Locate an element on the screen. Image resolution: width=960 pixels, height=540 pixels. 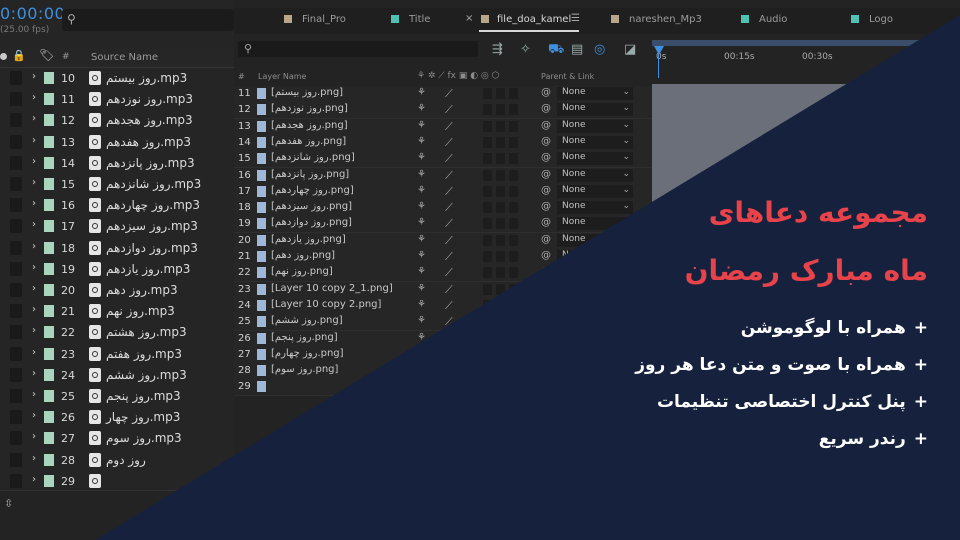
feature-text: پنل کنترل اختصاصی تنظیمات is located at coordinates (781, 402).